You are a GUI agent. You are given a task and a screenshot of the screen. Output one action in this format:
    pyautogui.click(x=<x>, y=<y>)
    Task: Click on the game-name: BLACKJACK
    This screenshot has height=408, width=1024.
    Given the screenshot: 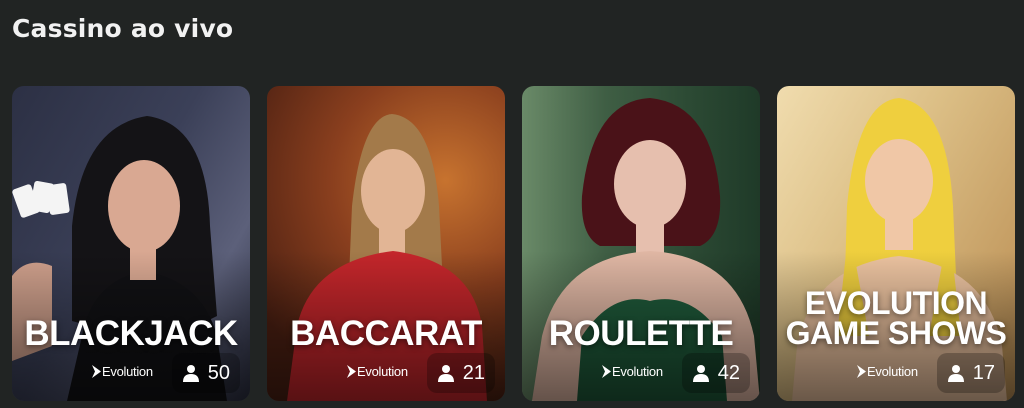 What is the action you would take?
    pyautogui.click(x=131, y=333)
    